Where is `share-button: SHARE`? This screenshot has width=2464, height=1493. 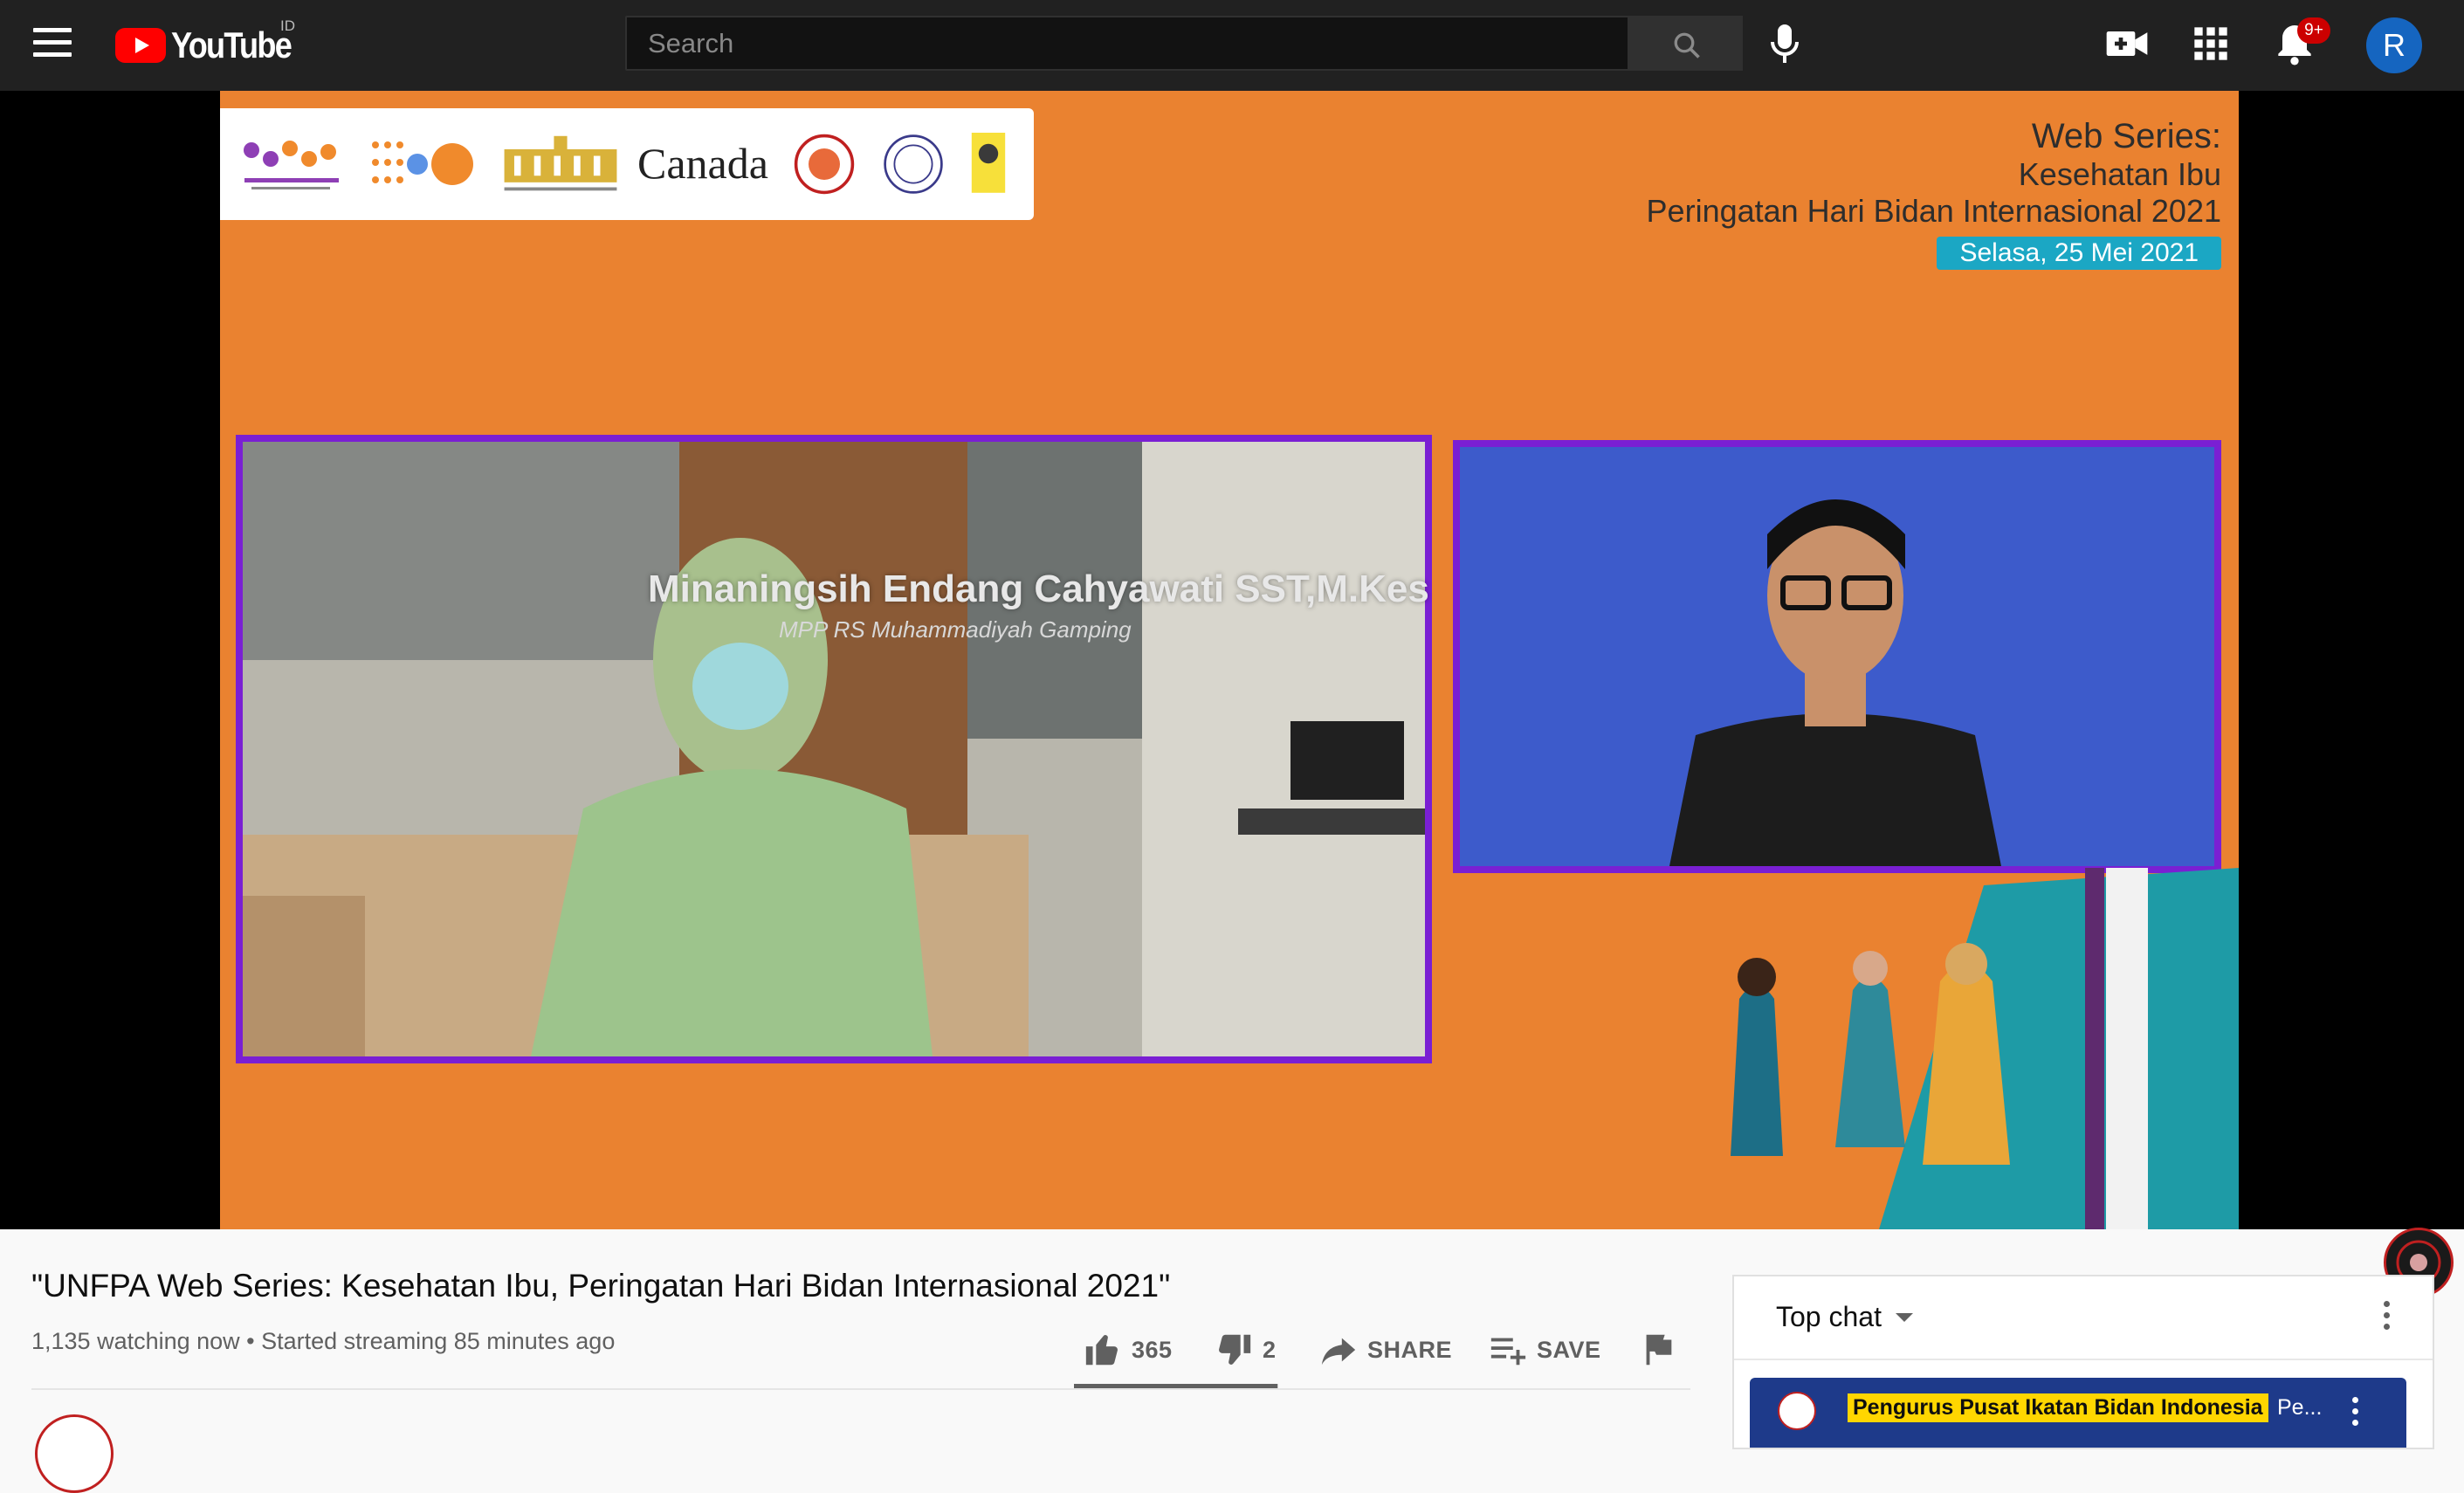 share-button: SHARE is located at coordinates (1385, 1350).